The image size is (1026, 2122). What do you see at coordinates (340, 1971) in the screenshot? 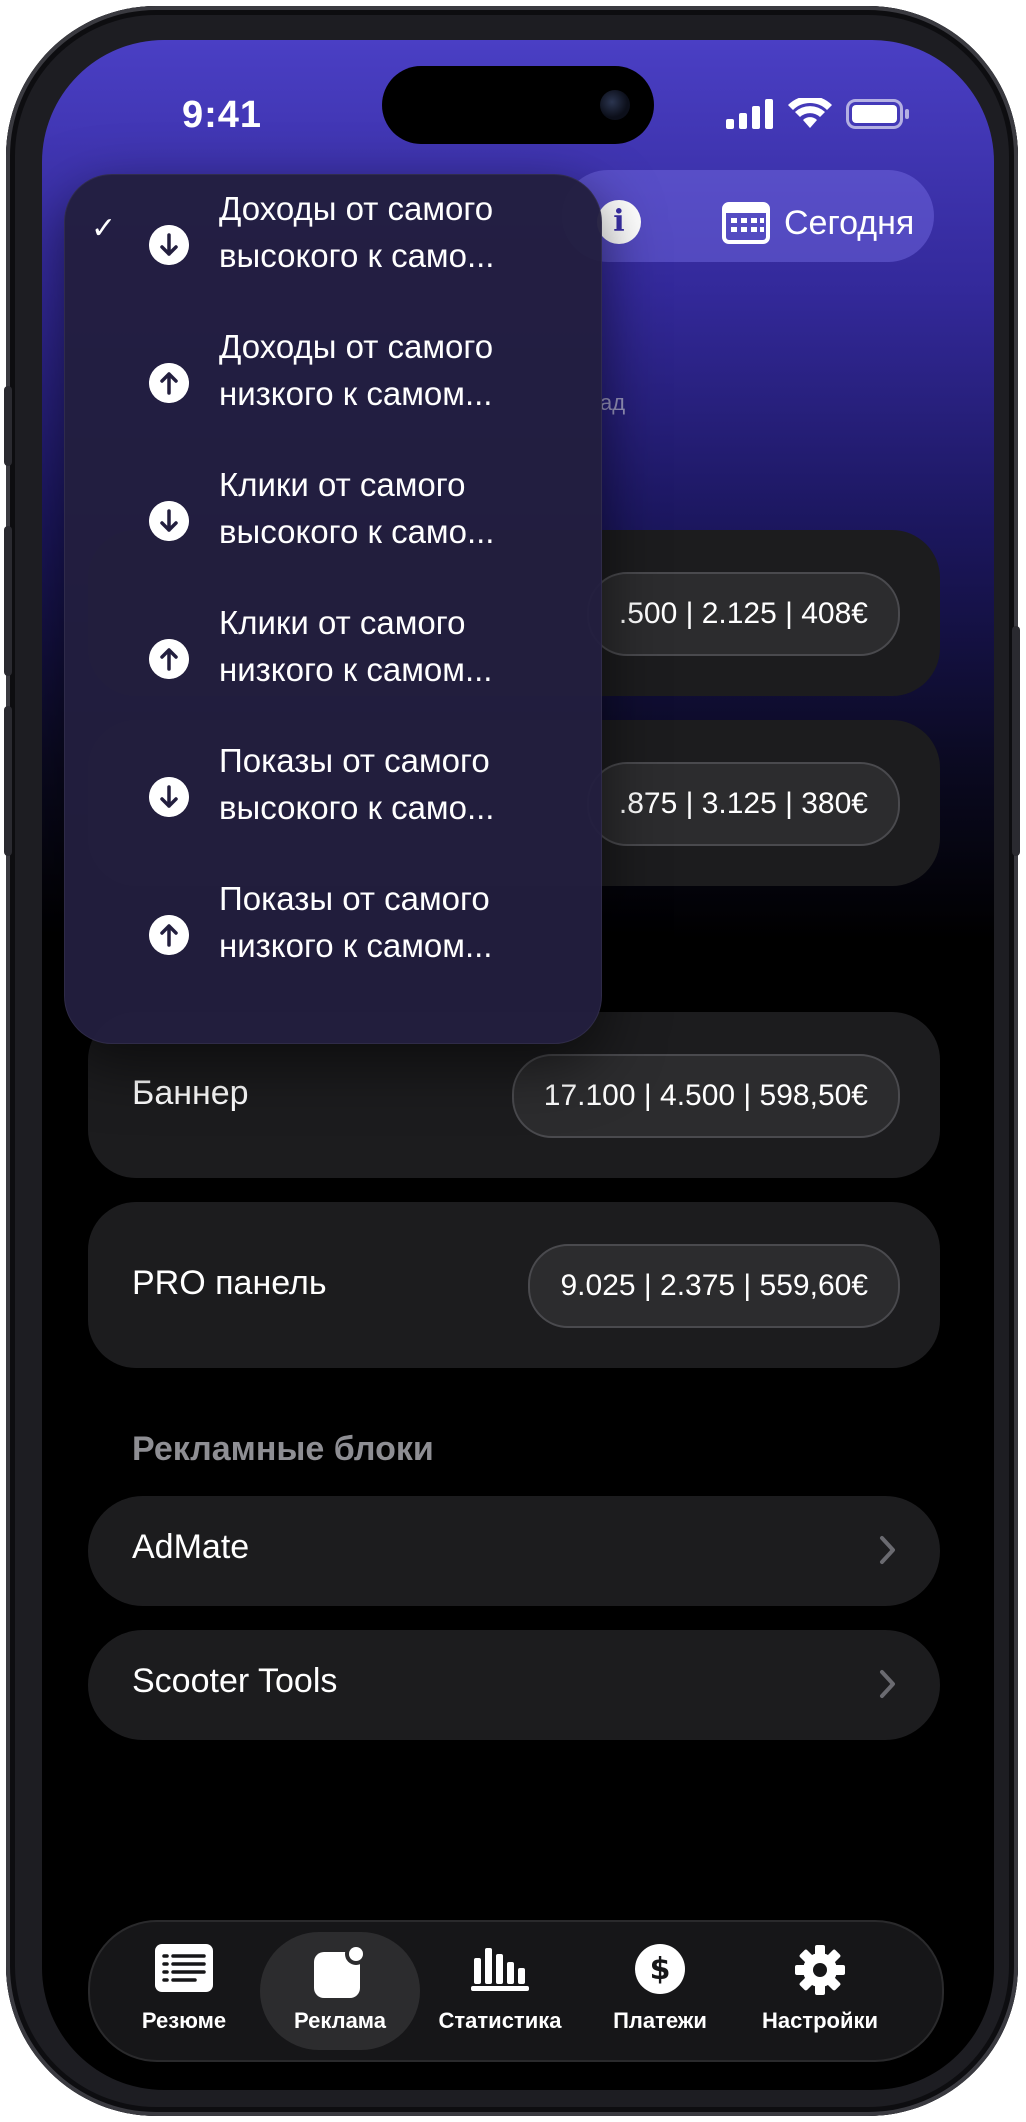
I see `ads-icon` at bounding box center [340, 1971].